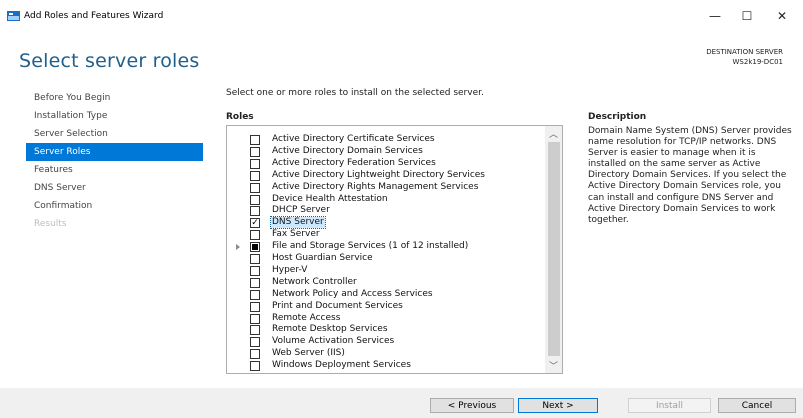 This screenshot has height=418, width=803. I want to click on role-checkbox: ✓, so click(255, 223).